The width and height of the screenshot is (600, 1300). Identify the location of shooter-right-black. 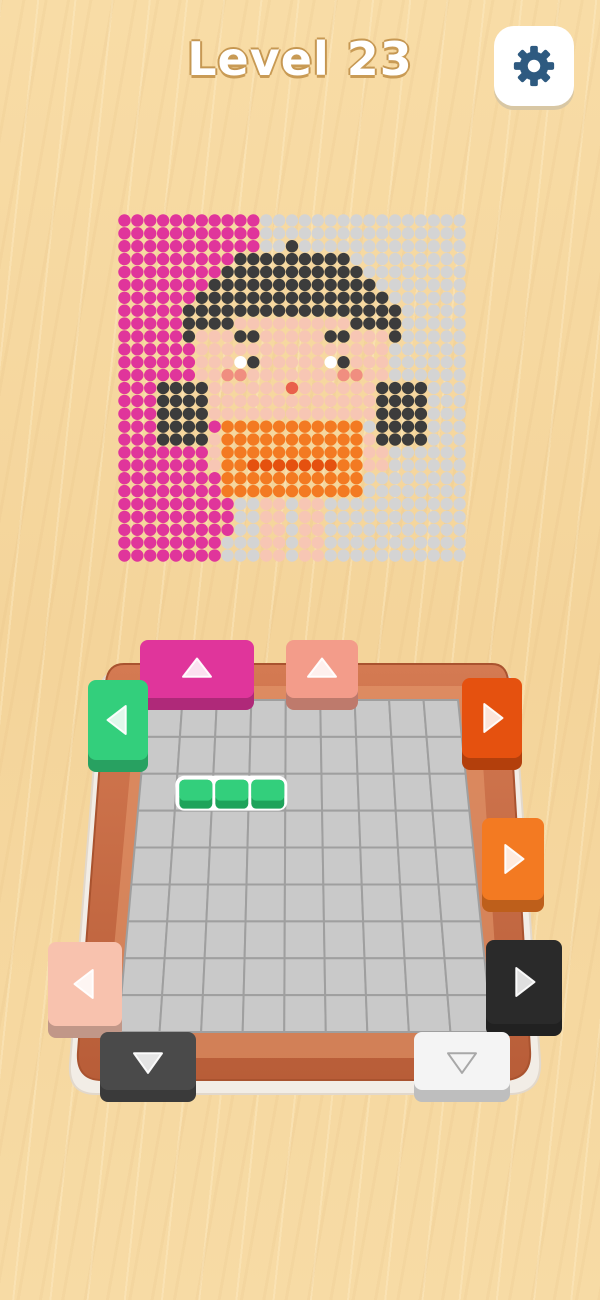
(524, 988).